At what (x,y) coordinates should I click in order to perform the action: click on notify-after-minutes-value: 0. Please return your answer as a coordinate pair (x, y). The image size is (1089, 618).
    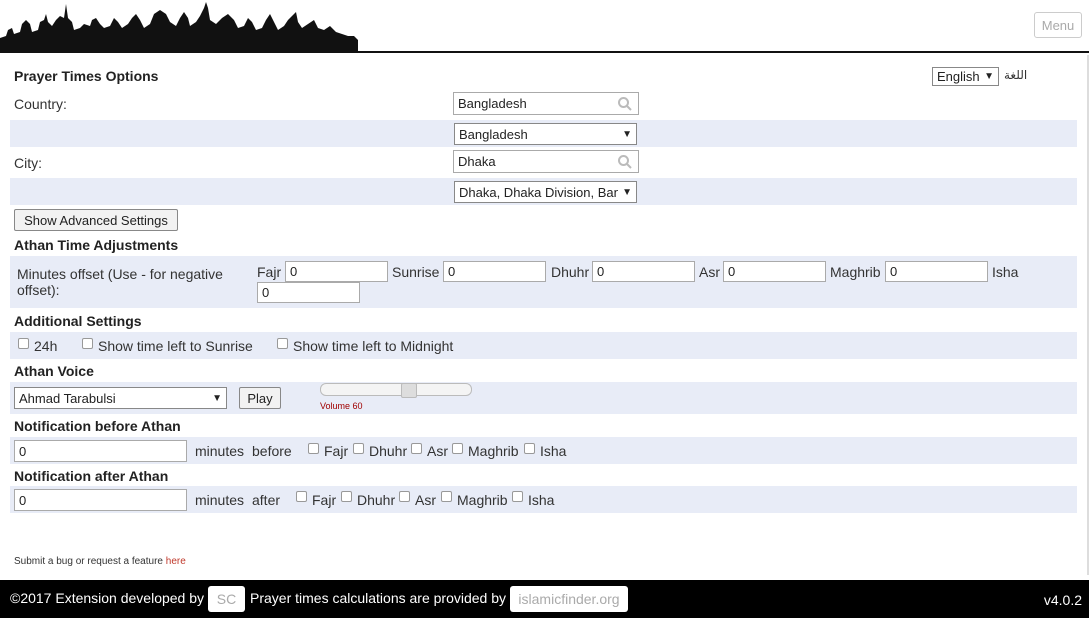
    Looking at the image, I should click on (23, 500).